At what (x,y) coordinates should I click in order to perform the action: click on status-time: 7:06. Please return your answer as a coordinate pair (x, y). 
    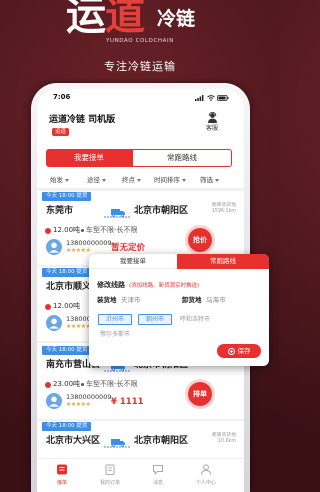
    Looking at the image, I should click on (62, 97).